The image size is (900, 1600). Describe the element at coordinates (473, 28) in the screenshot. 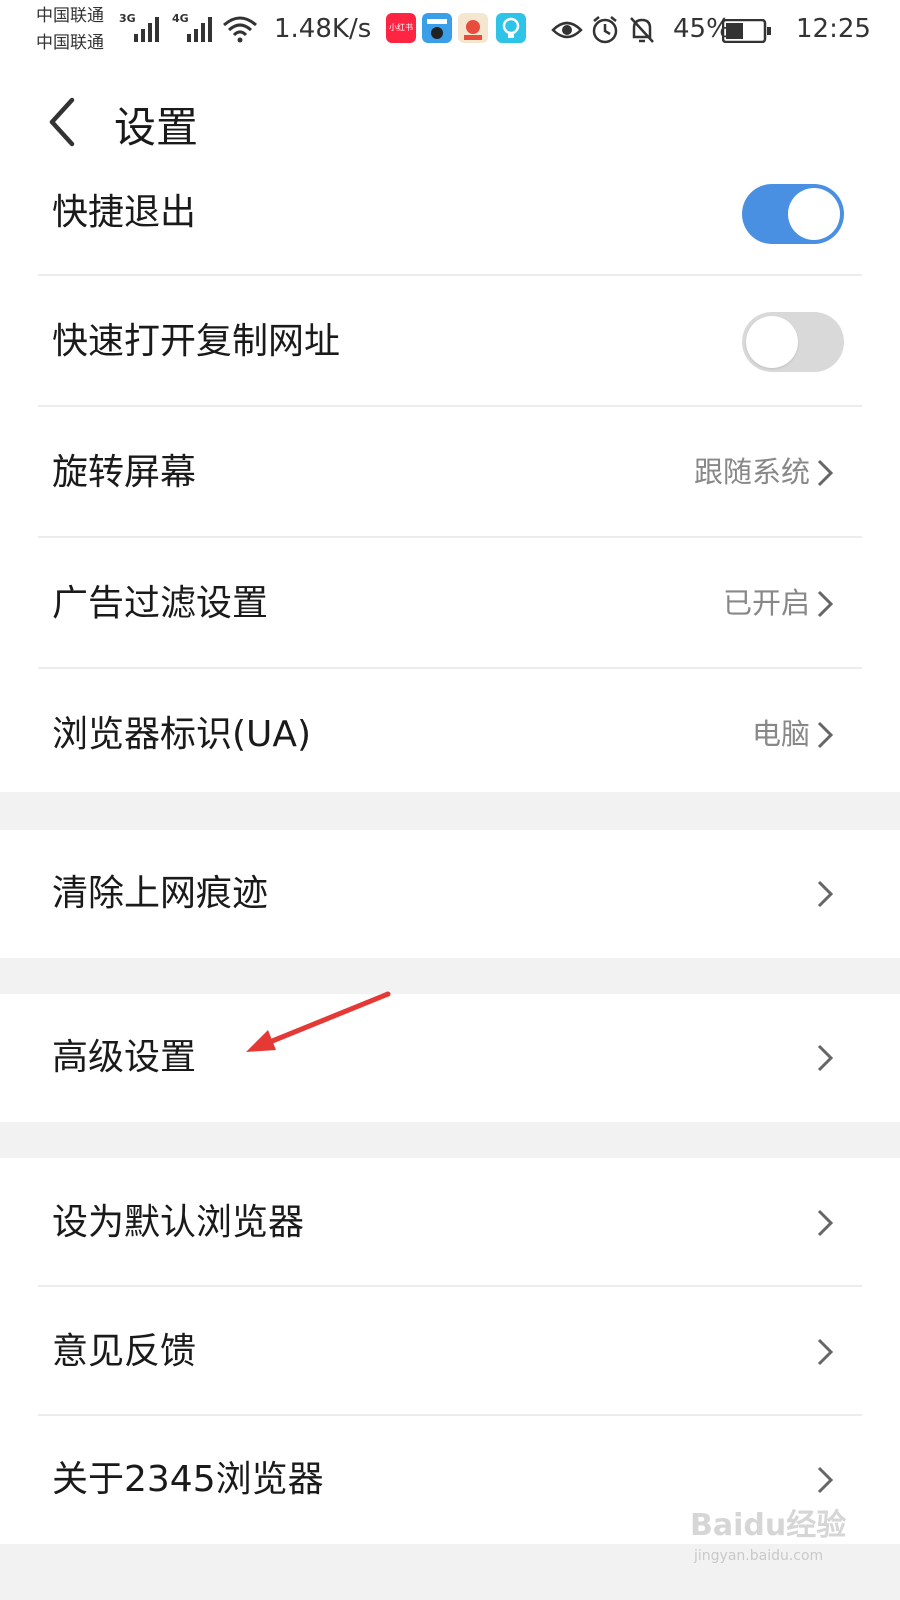

I see `notification-app-icon-red` at that location.